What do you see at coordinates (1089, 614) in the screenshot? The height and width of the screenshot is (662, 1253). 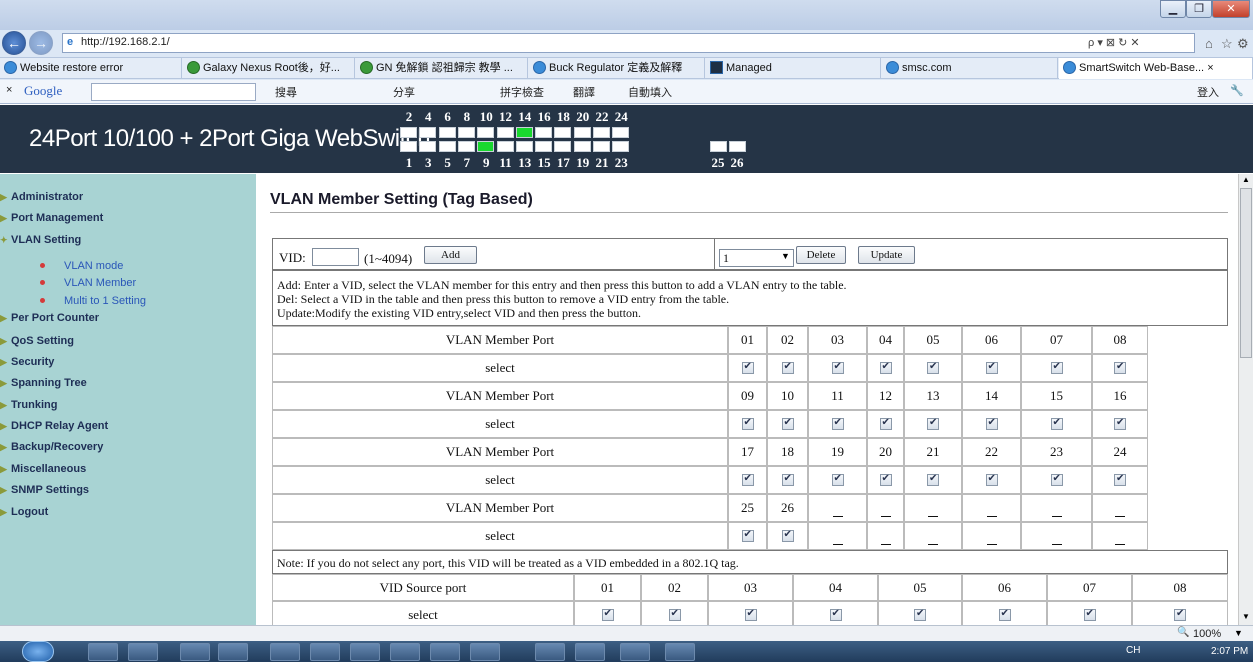 I see `source-port-07-checkbox` at bounding box center [1089, 614].